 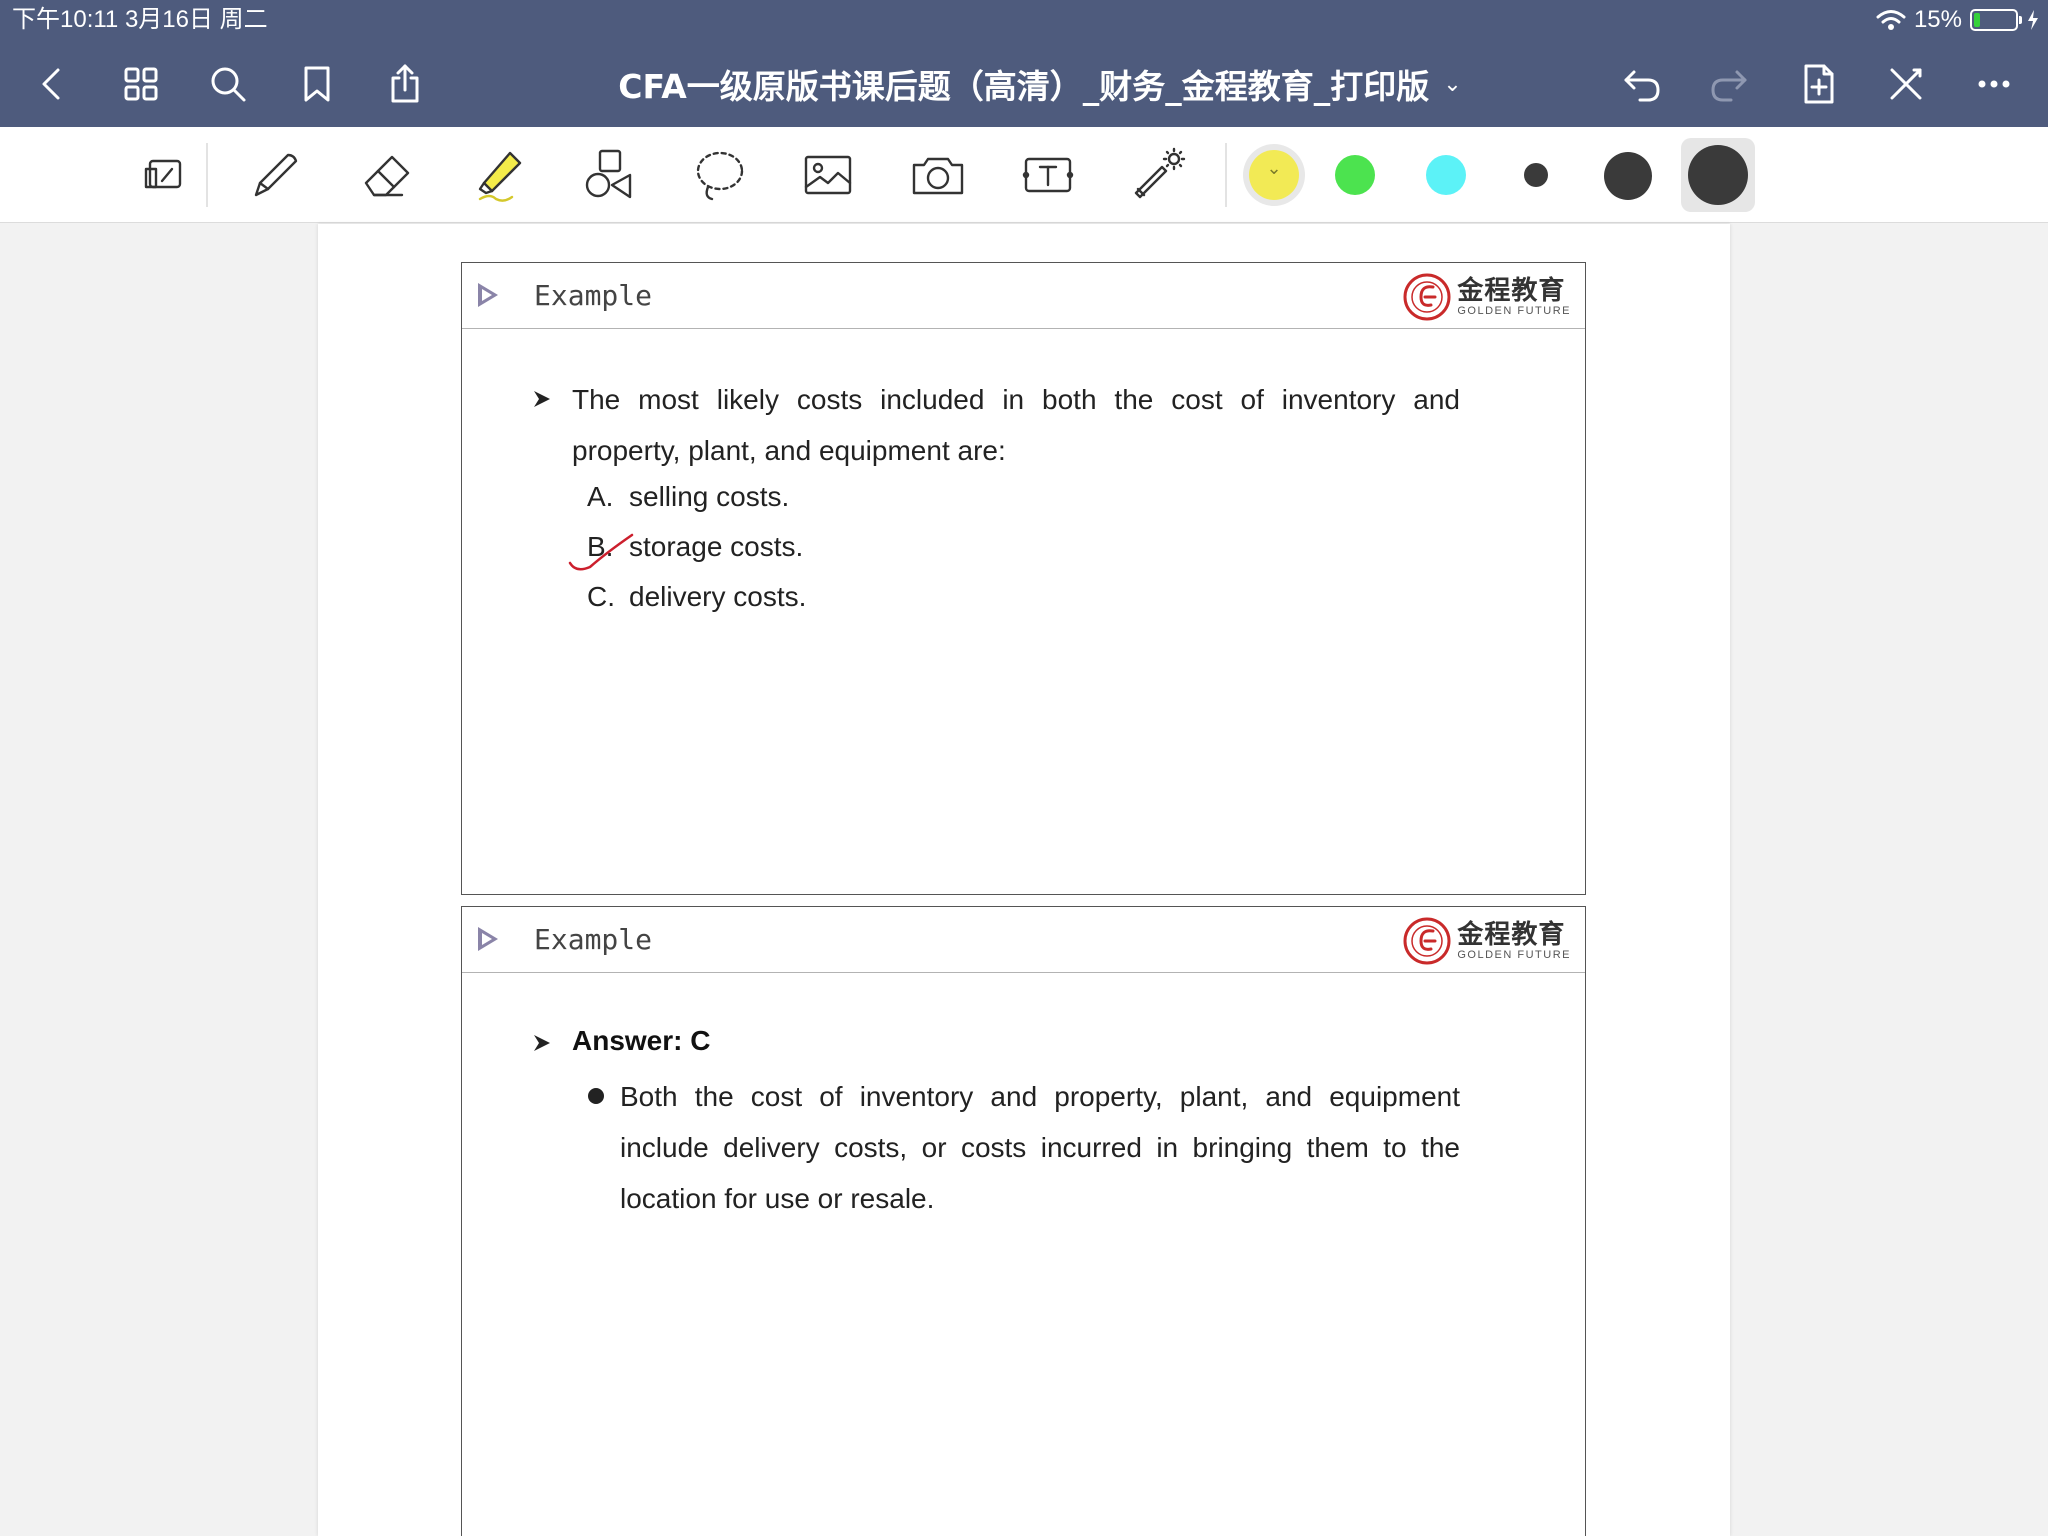 I want to click on option-c-letter: C., so click(x=601, y=596).